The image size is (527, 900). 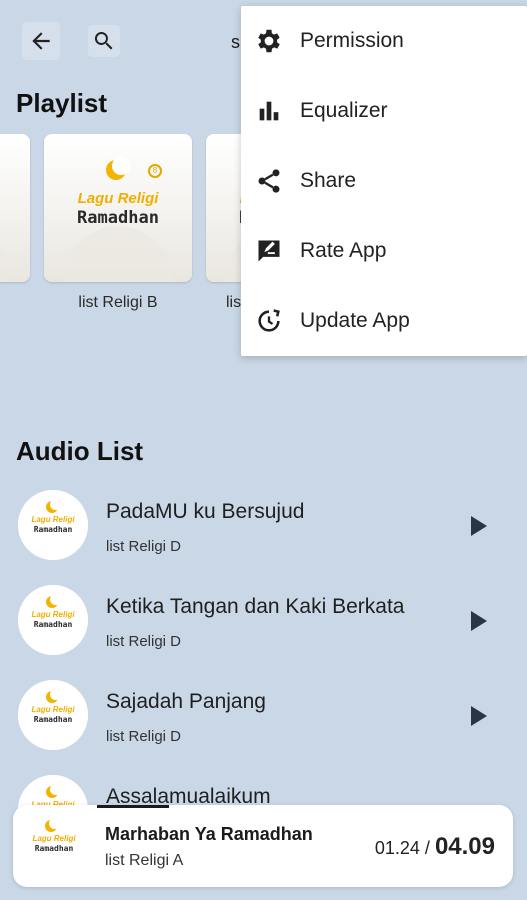 I want to click on equalizer-icon, so click(x=269, y=111).